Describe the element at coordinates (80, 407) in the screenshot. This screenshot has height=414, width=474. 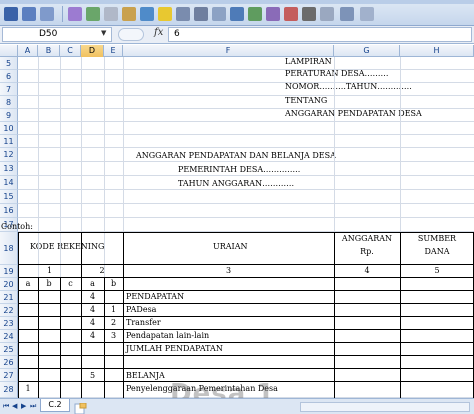
I see `insert-sheet-icon` at that location.